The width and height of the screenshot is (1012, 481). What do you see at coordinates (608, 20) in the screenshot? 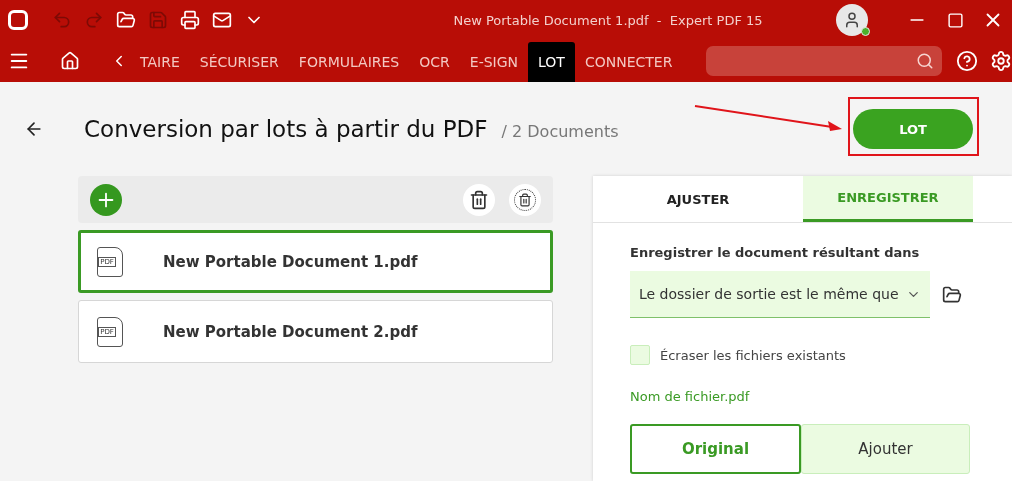
I see `window-title: New Portable Document 1.pdf - Expert PDF 15` at bounding box center [608, 20].